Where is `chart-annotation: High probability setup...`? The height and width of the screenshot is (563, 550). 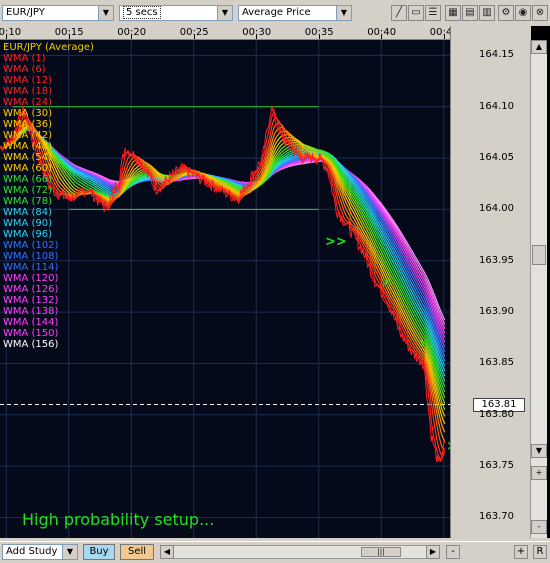
chart-annotation: High probability setup... is located at coordinates (118, 519).